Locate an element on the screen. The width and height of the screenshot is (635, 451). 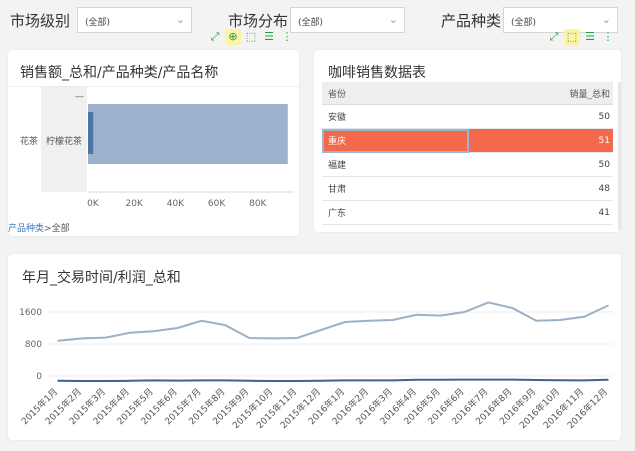
table-row: 福建 50 is located at coordinates (467, 164).